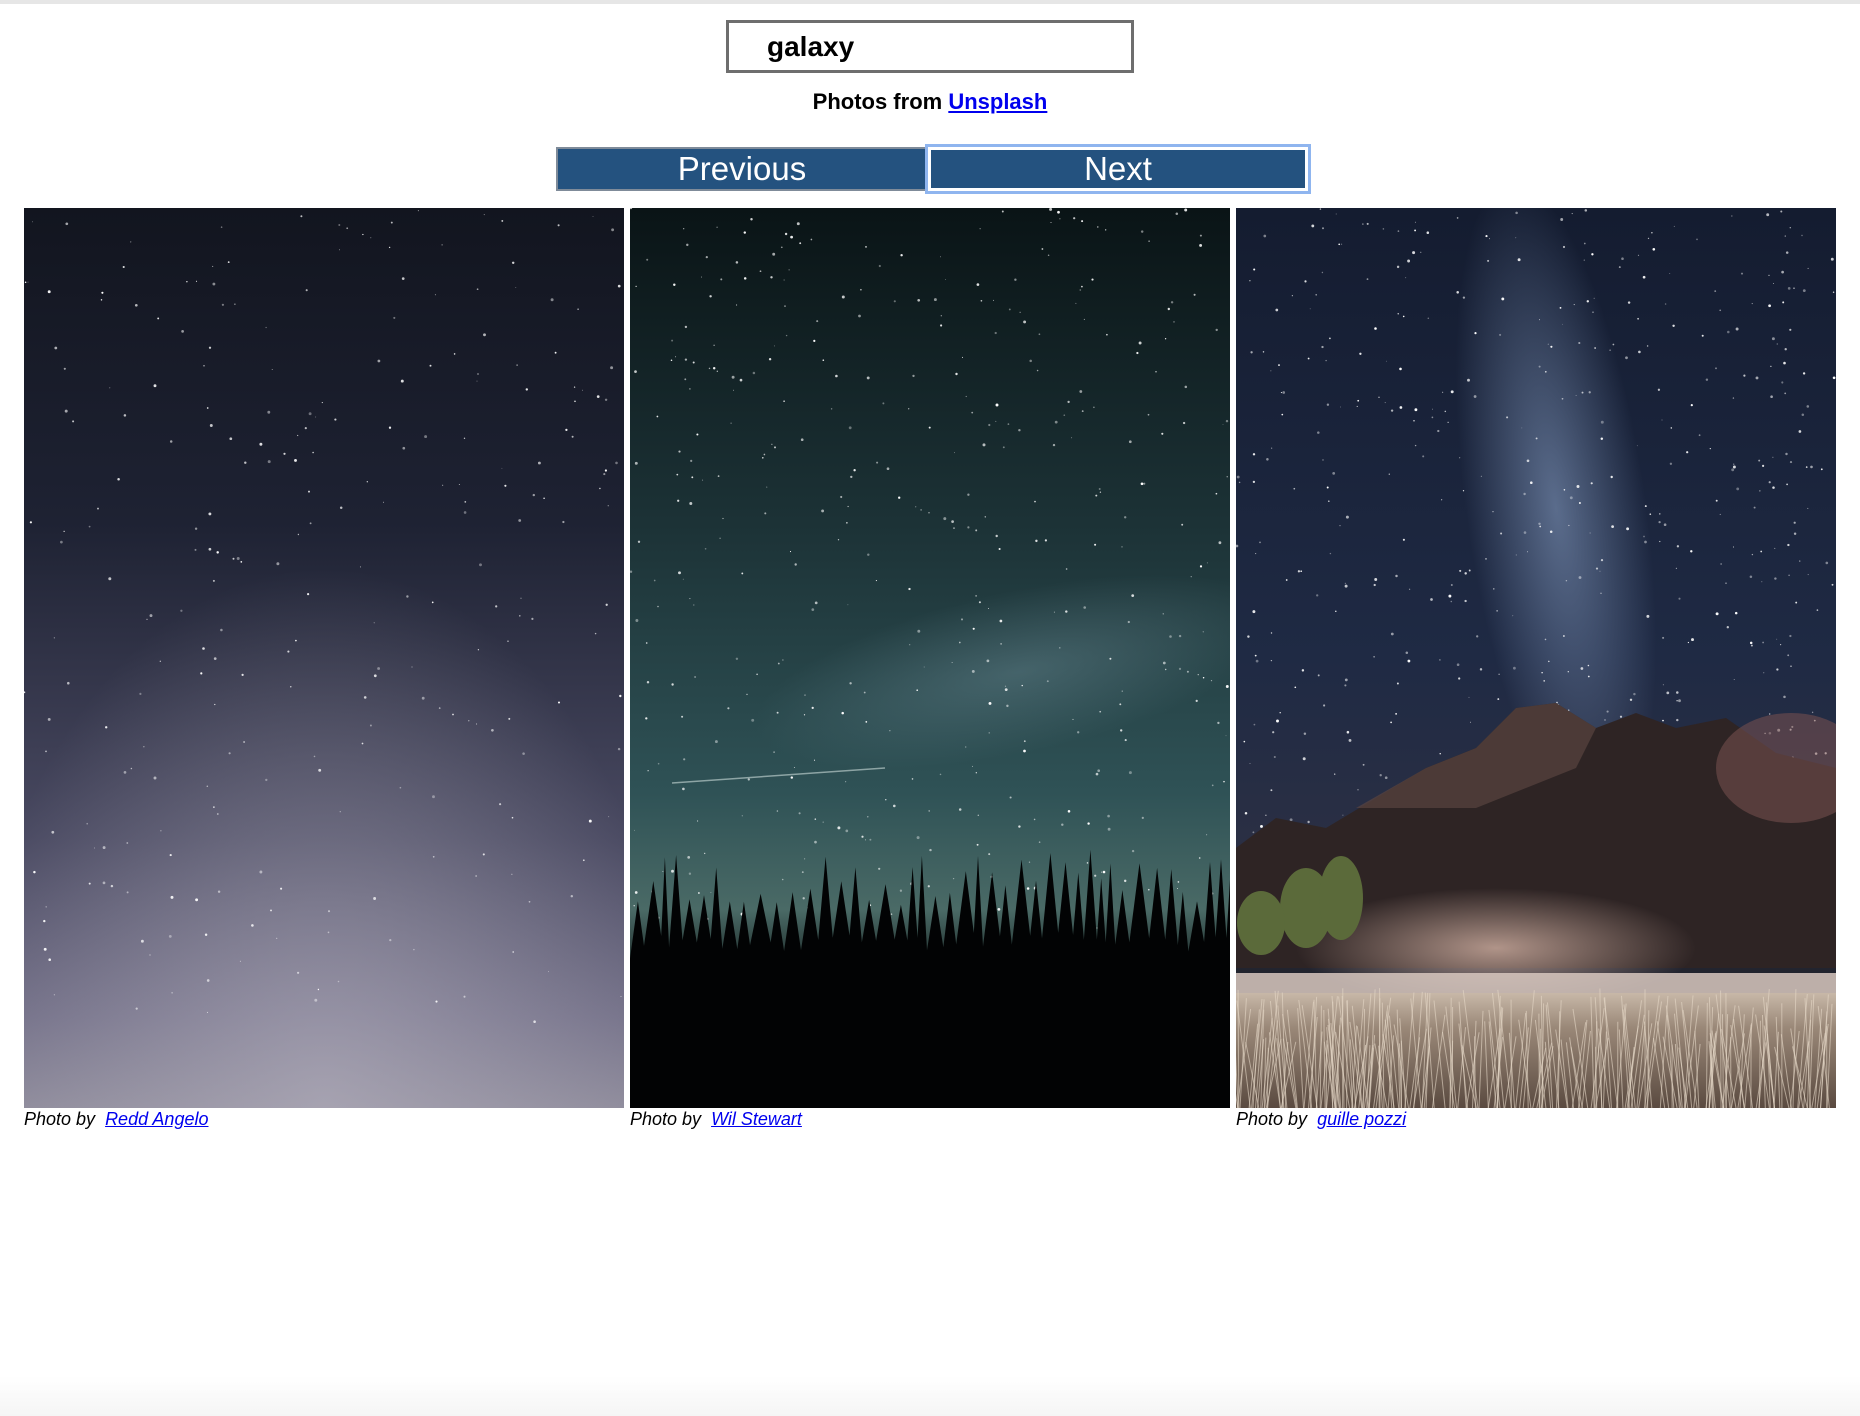  I want to click on photo-caption: Photo by guille pozzi, so click(1536, 1119).